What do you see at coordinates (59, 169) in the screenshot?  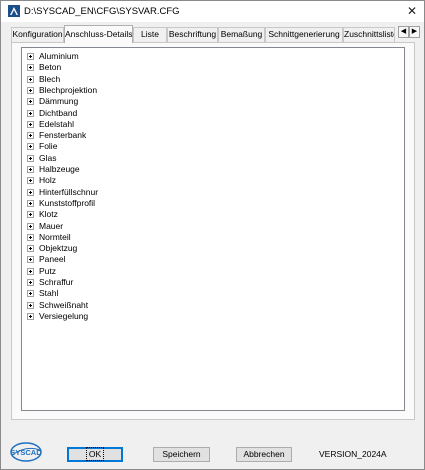 I see `tree-item-label: Halbzeuge` at bounding box center [59, 169].